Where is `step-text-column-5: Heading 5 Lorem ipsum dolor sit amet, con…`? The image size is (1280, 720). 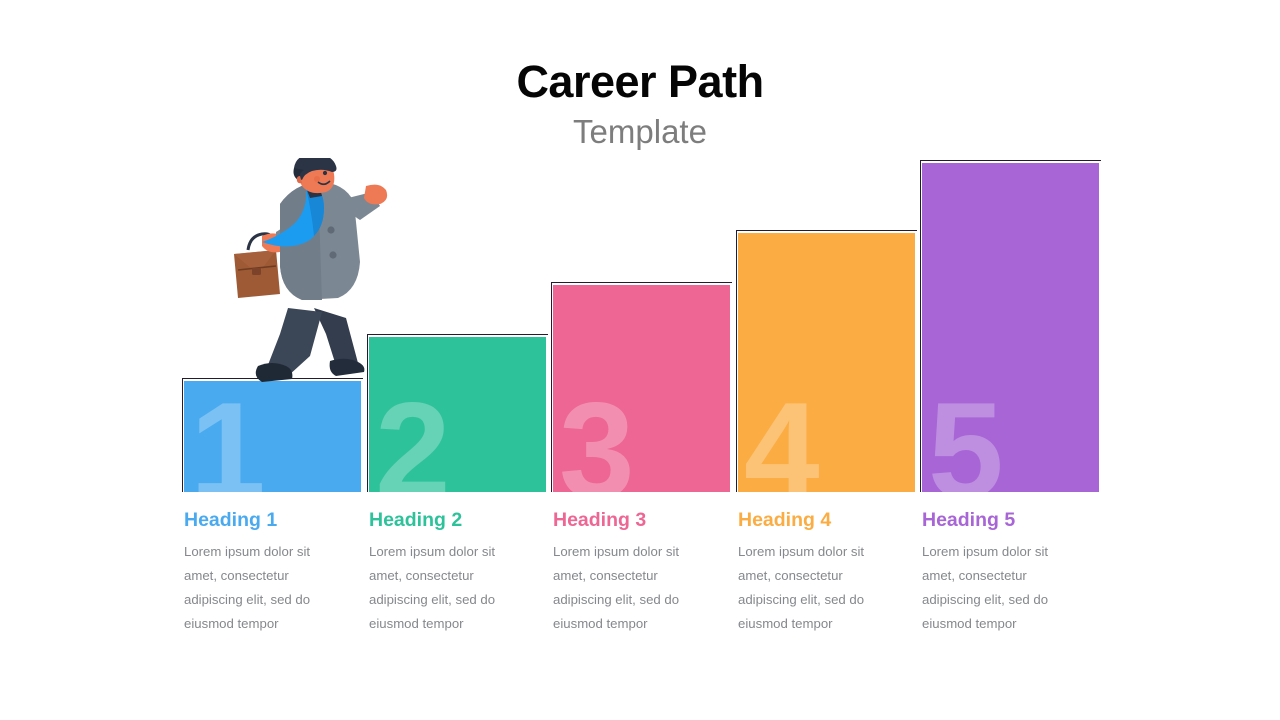 step-text-column-5: Heading 5 Lorem ipsum dolor sit amet, con… is located at coordinates (1002, 573).